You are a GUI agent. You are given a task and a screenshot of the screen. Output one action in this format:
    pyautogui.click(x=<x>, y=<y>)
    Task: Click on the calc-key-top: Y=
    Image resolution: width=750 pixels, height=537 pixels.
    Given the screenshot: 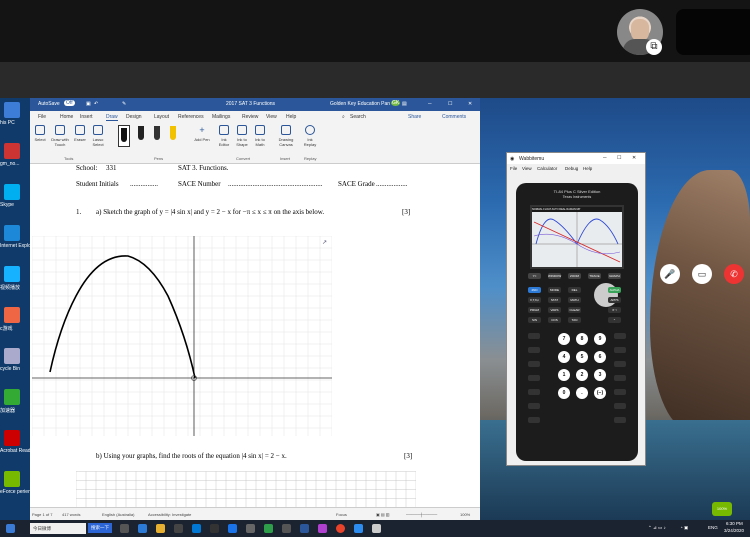 What is the action you would take?
    pyautogui.click(x=534, y=276)
    